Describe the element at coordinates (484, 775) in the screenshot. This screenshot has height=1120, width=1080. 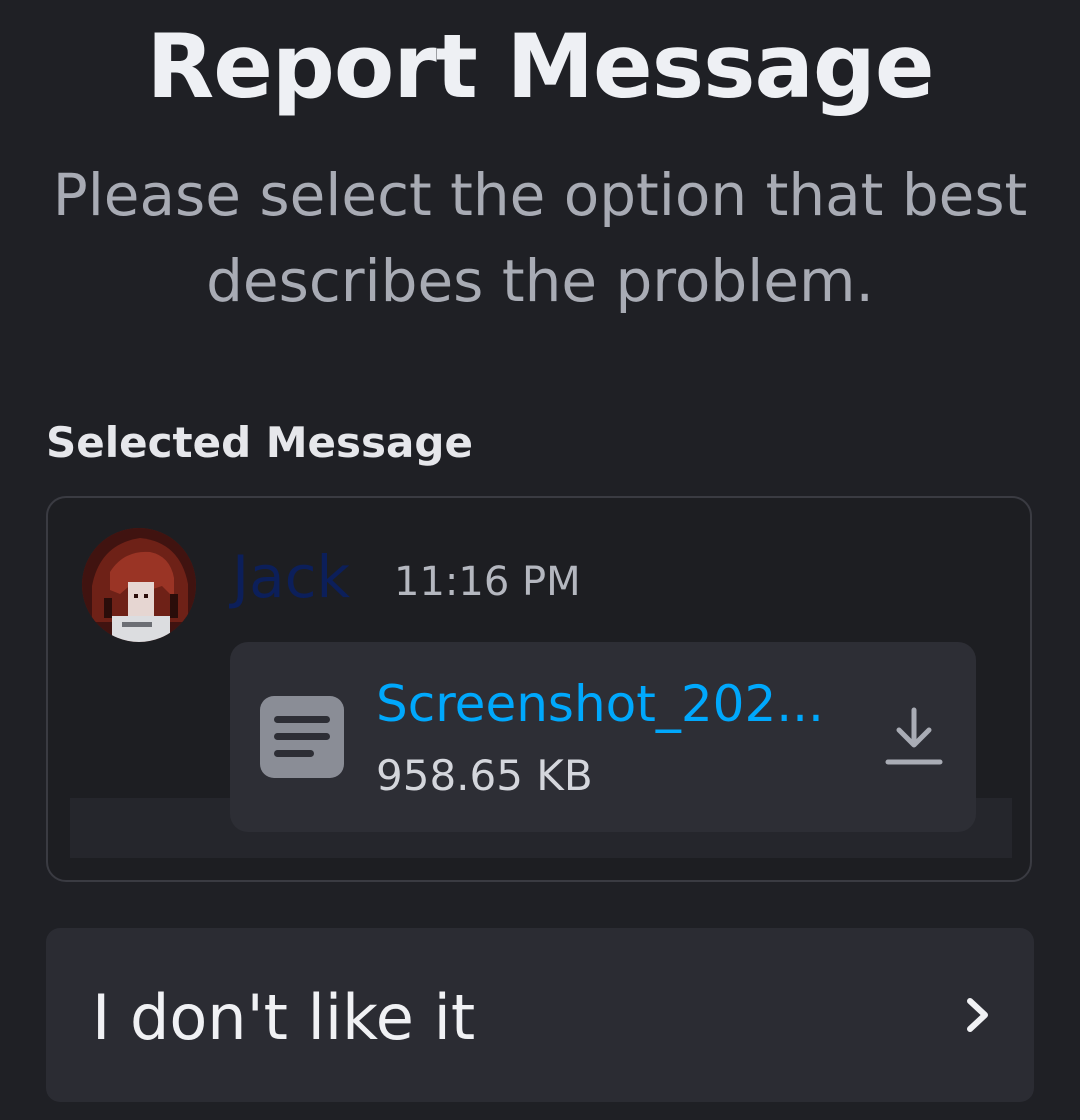
I see `attachment-file-size: 958.65 KB` at that location.